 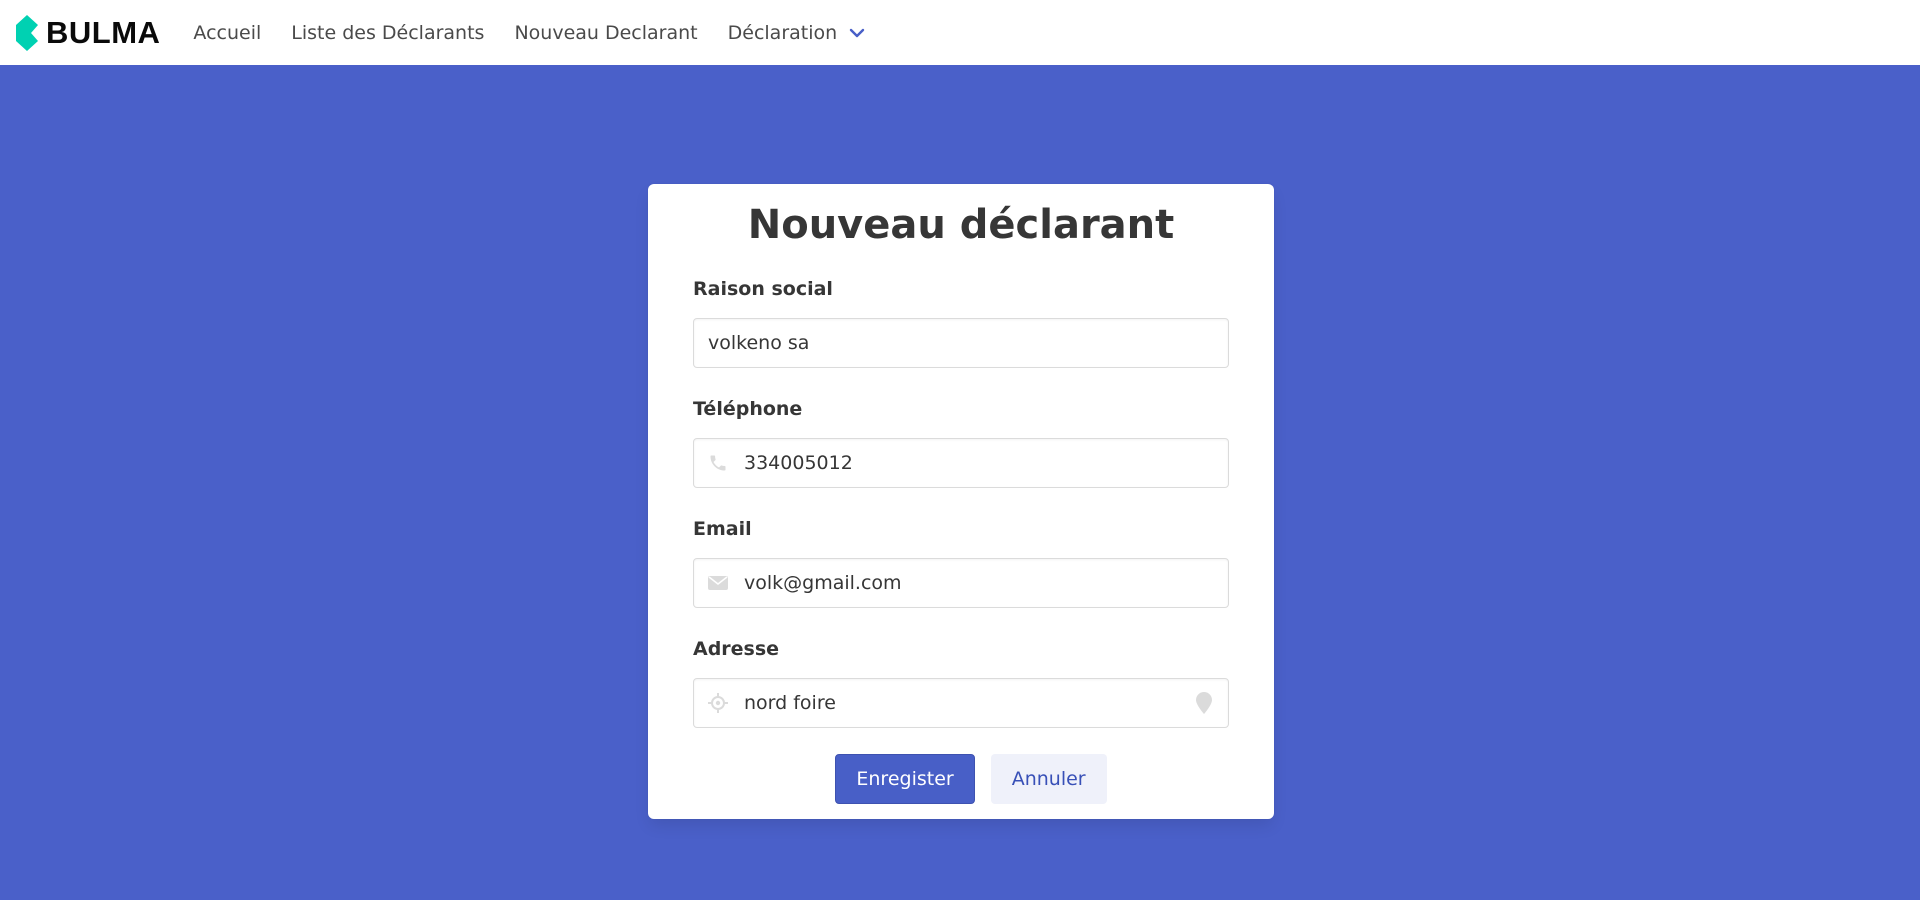 What do you see at coordinates (961, 225) in the screenshot?
I see `form-title: Nouveau déclarant` at bounding box center [961, 225].